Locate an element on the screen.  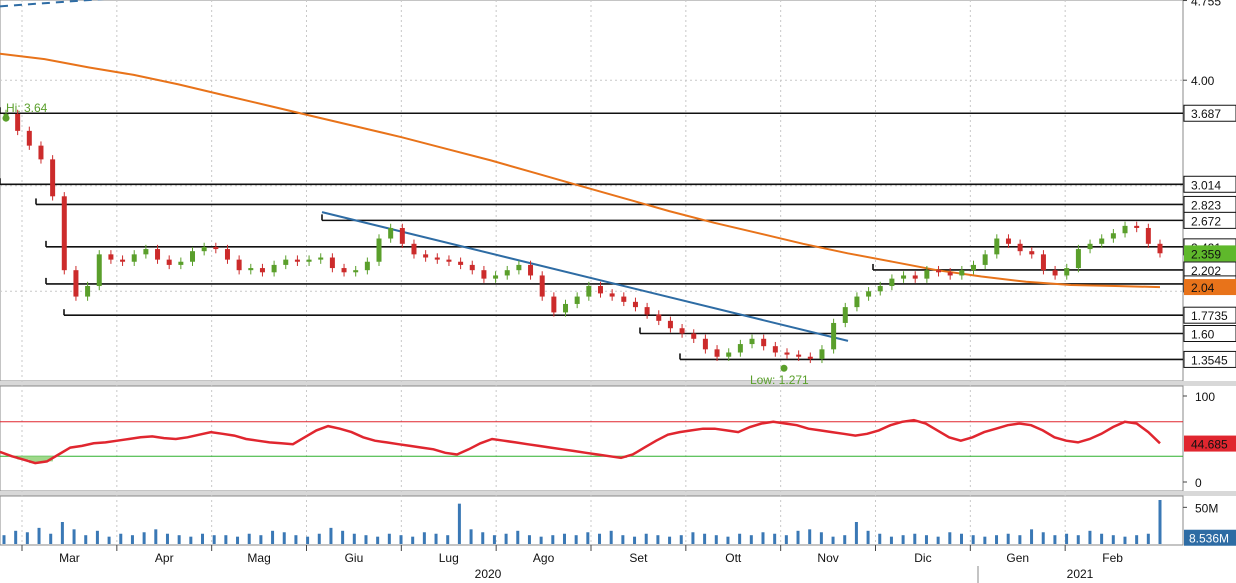
rsi-axis-label: 100 is located at coordinates (1205, 397).